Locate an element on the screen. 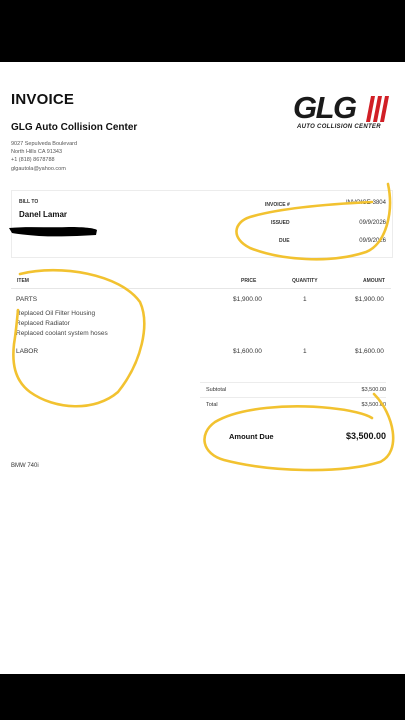 The width and height of the screenshot is (405, 720). subtotal-label: Subtotal is located at coordinates (216, 390).